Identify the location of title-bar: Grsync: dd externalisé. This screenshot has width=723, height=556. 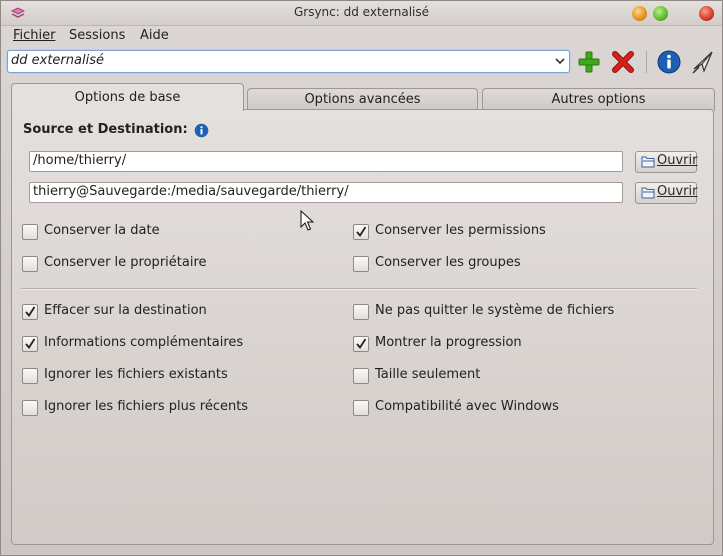
(361, 13).